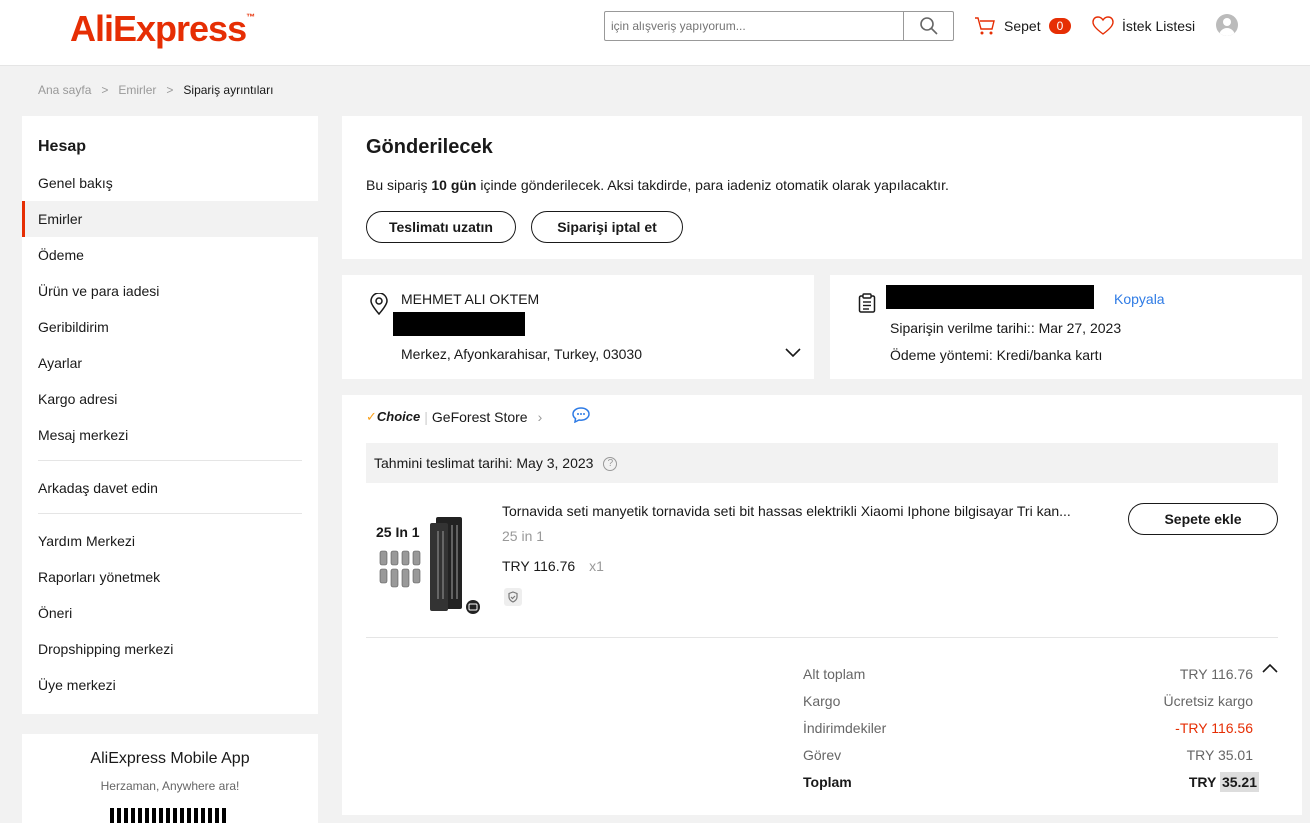  What do you see at coordinates (1028, 674) in the screenshot?
I see `summary-subtotal-row: Alt toplam TRY 116.76` at bounding box center [1028, 674].